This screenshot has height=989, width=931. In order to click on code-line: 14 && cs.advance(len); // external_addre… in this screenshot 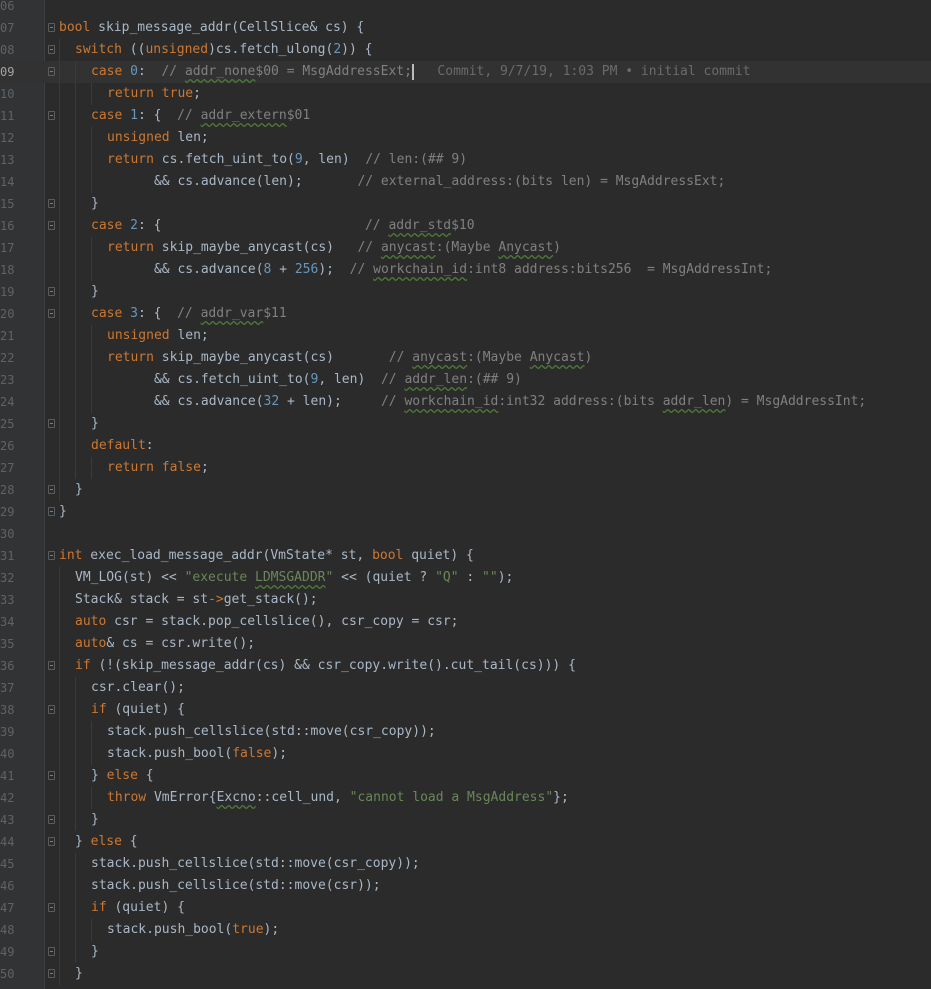, I will do `click(465, 182)`.